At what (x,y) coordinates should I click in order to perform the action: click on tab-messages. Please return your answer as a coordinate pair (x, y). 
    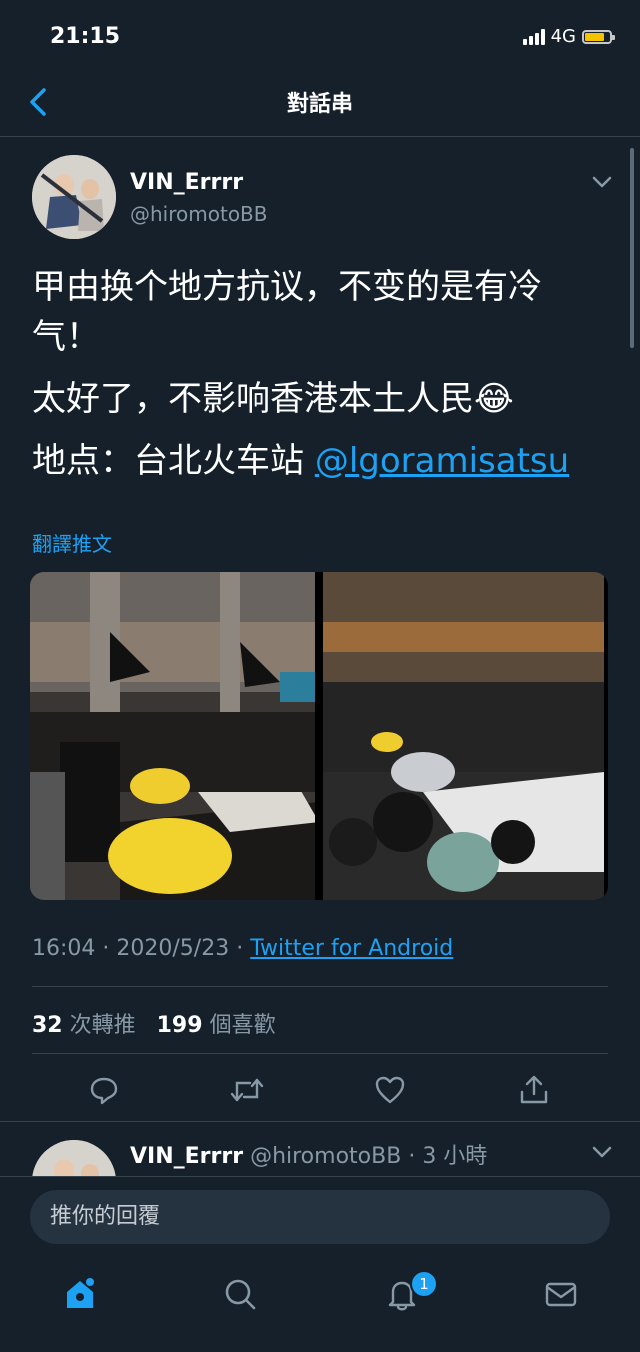
    Looking at the image, I should click on (561, 1294).